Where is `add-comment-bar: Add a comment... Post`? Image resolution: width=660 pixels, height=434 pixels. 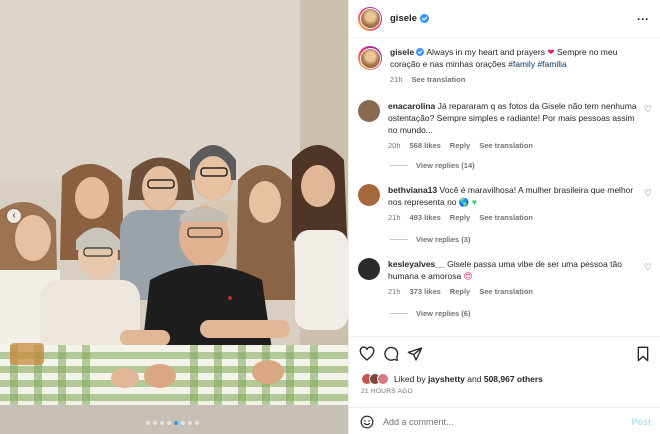
add-comment-bar: Add a comment... Post is located at coordinates (504, 420).